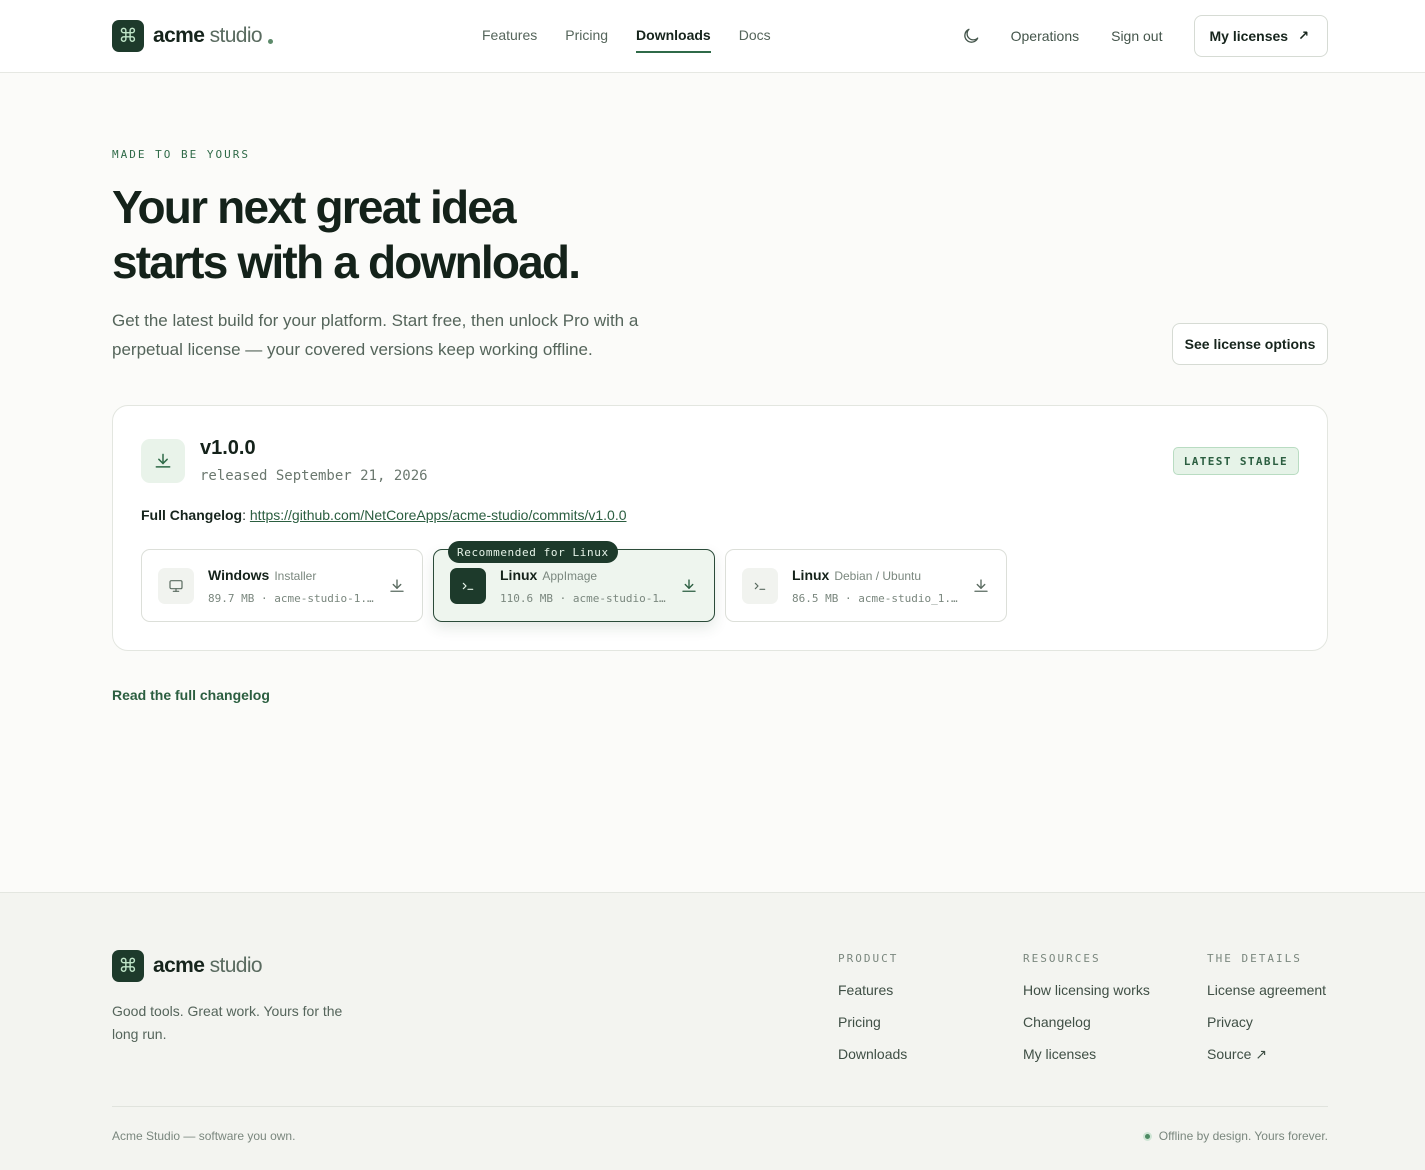 Image resolution: width=1425 pixels, height=1170 pixels. What do you see at coordinates (228, 448) in the screenshot?
I see `release-version: v1.0.0` at bounding box center [228, 448].